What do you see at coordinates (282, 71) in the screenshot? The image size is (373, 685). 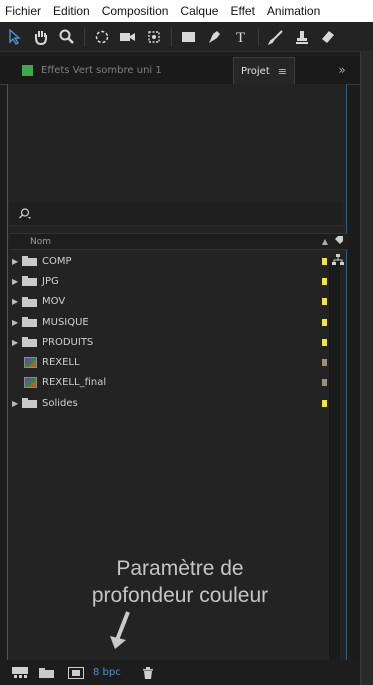 I see `panel-menu-icon: ≡` at bounding box center [282, 71].